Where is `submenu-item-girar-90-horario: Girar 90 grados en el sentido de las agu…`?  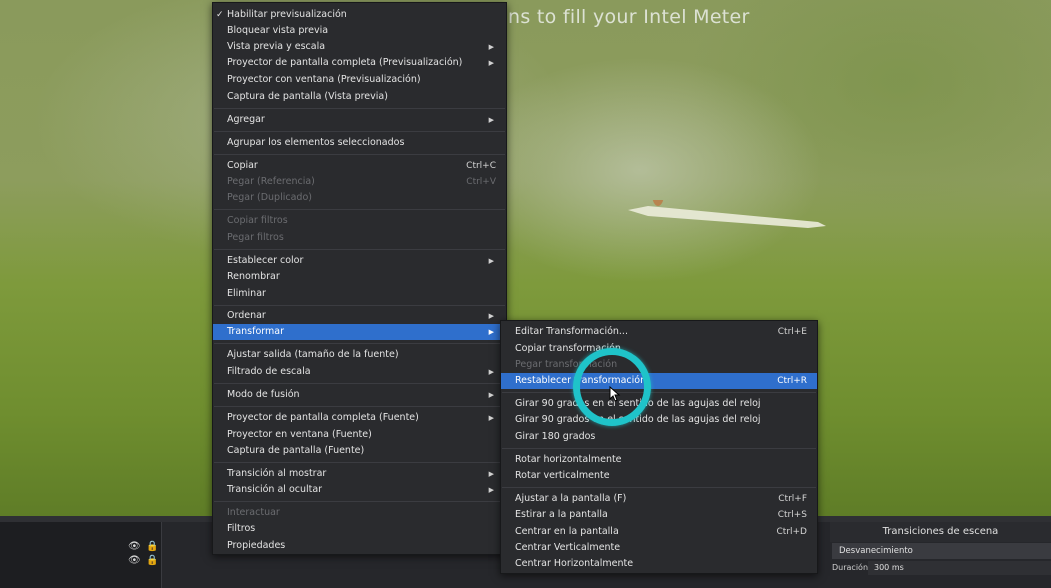 submenu-item-girar-90-horario: Girar 90 grados en el sentido de las agu… is located at coordinates (659, 404).